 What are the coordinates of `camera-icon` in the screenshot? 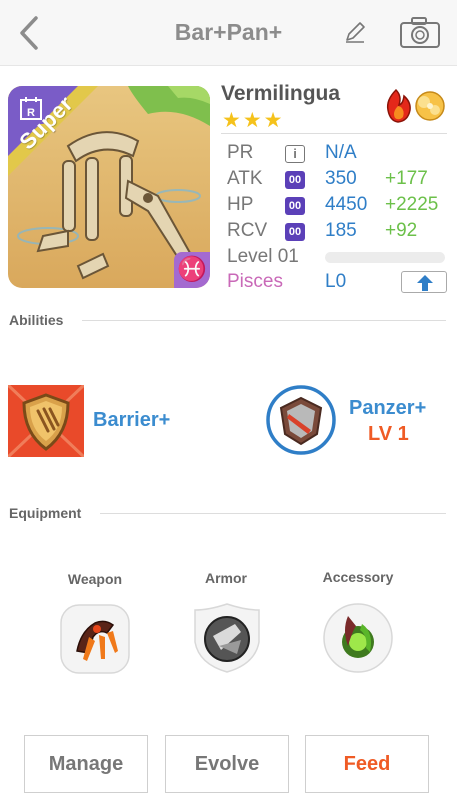 It's located at (420, 32).